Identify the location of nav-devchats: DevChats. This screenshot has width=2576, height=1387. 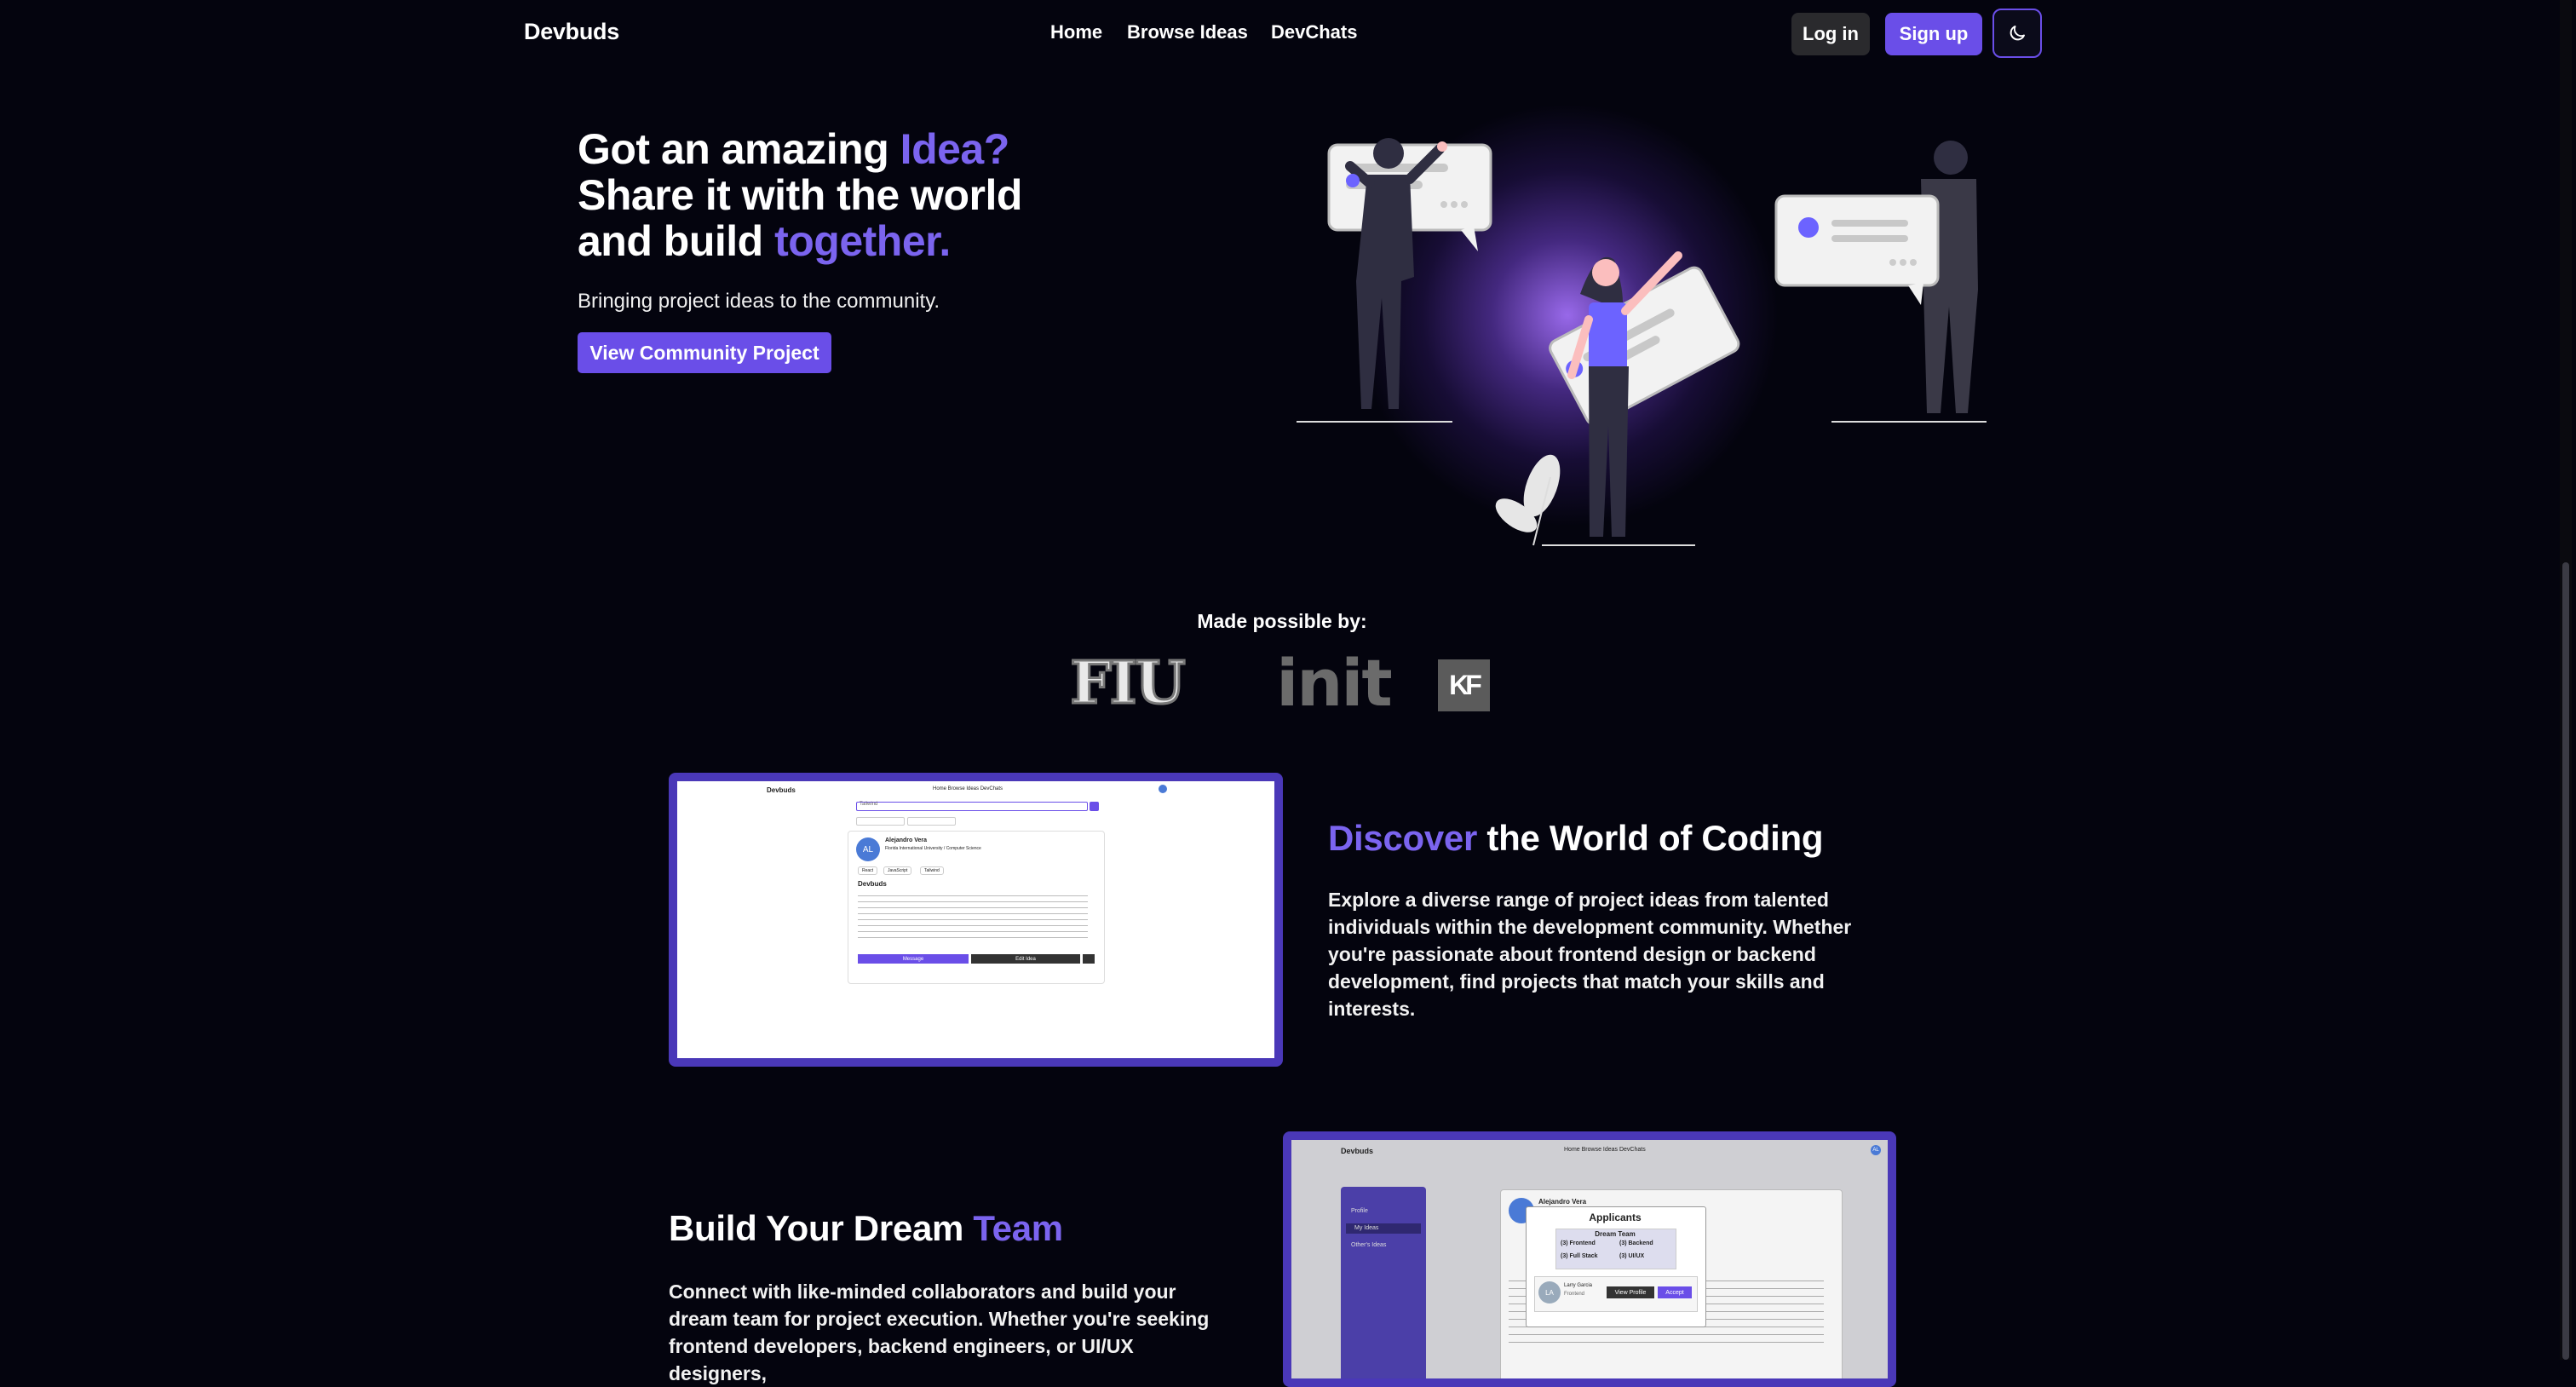
(1314, 32).